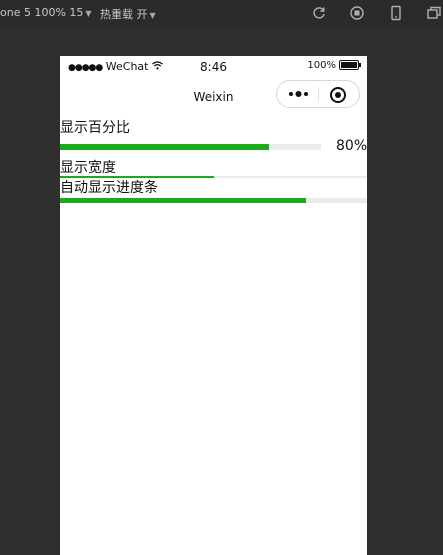 The width and height of the screenshot is (443, 555). What do you see at coordinates (213, 208) in the screenshot?
I see `progress-row-auto` at bounding box center [213, 208].